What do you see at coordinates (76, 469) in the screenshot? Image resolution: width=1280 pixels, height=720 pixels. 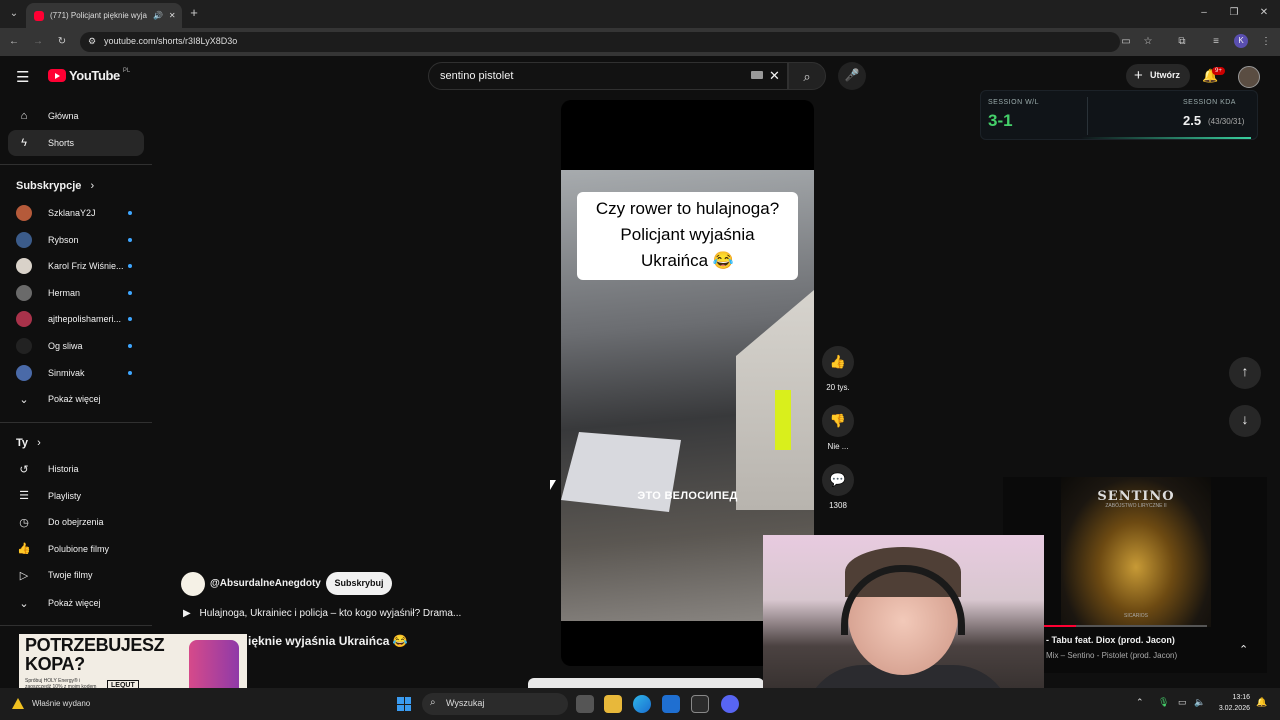 I see `sidebar-item-history: ↺ Historia` at bounding box center [76, 469].